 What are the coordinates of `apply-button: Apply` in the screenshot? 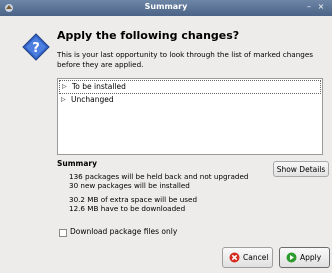 It's located at (304, 257).